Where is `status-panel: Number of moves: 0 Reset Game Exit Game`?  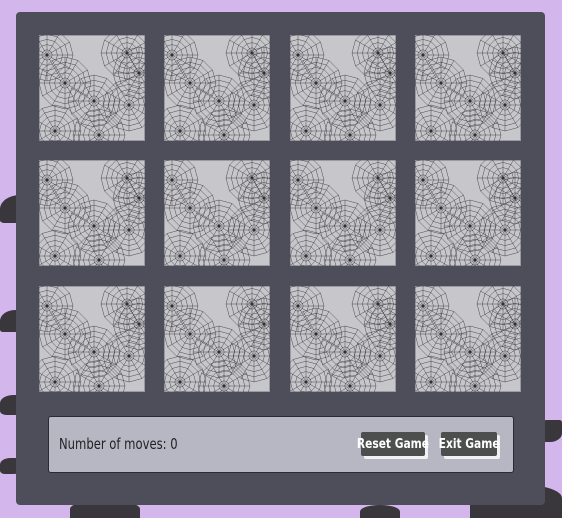
status-panel: Number of moves: 0 Reset Game Exit Game is located at coordinates (281, 444).